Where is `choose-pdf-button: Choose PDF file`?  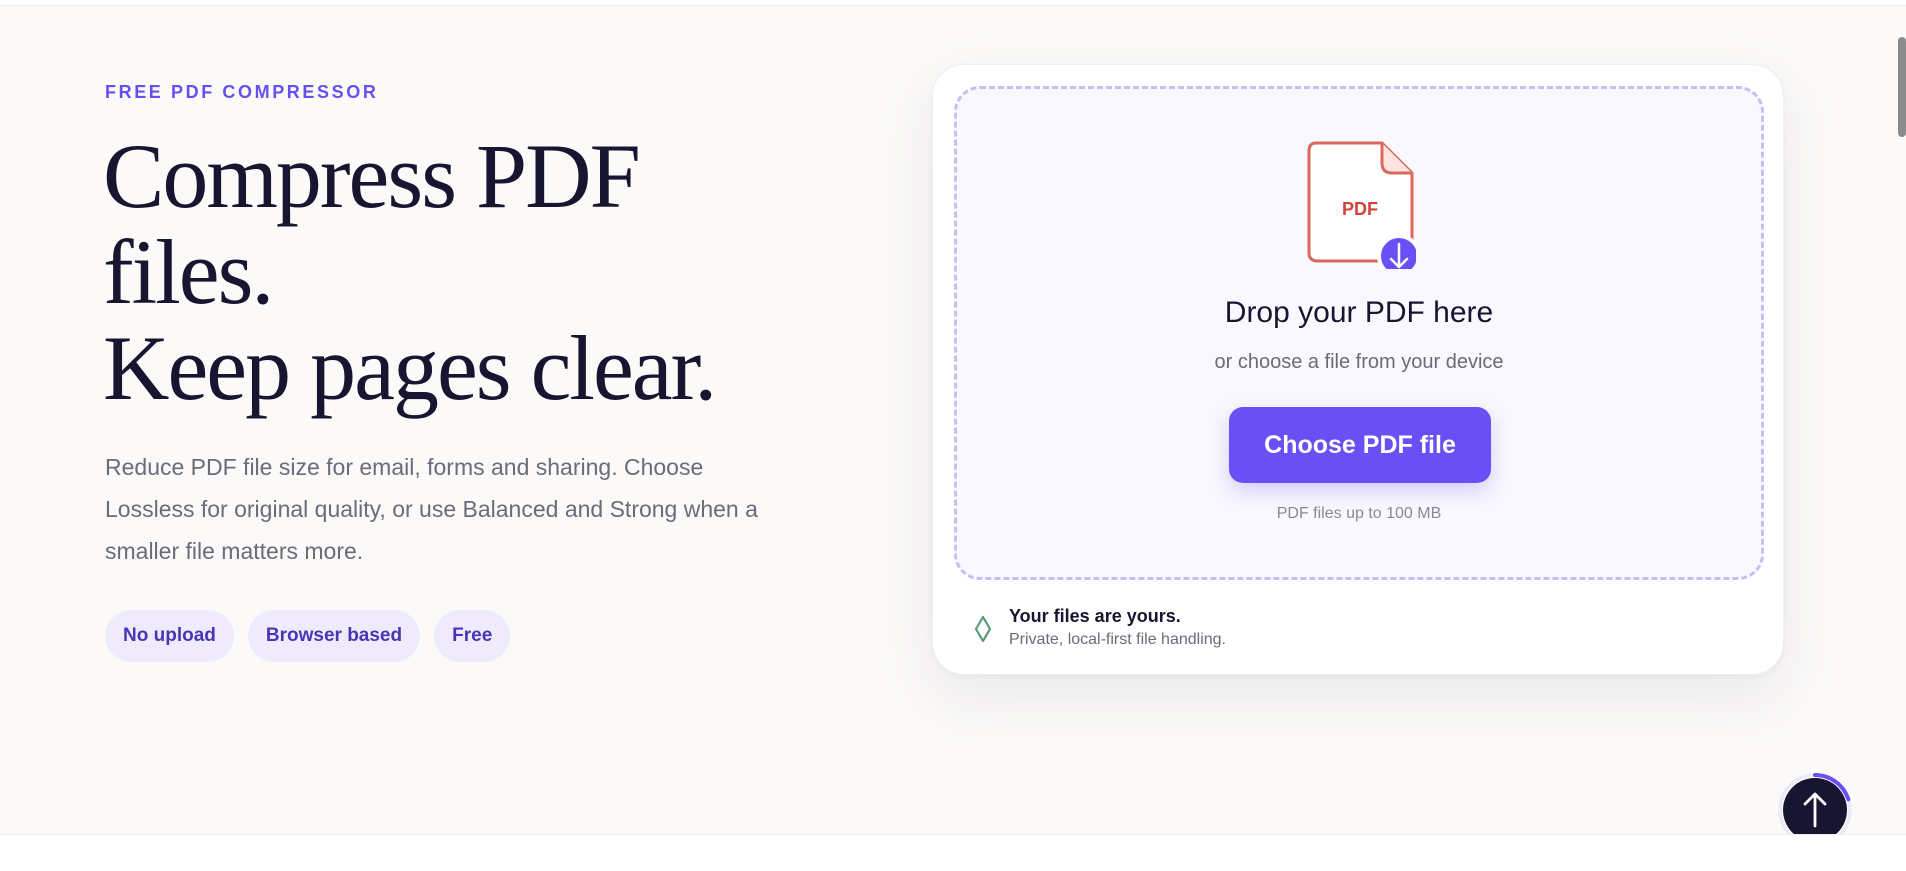
choose-pdf-button: Choose PDF file is located at coordinates (1360, 445).